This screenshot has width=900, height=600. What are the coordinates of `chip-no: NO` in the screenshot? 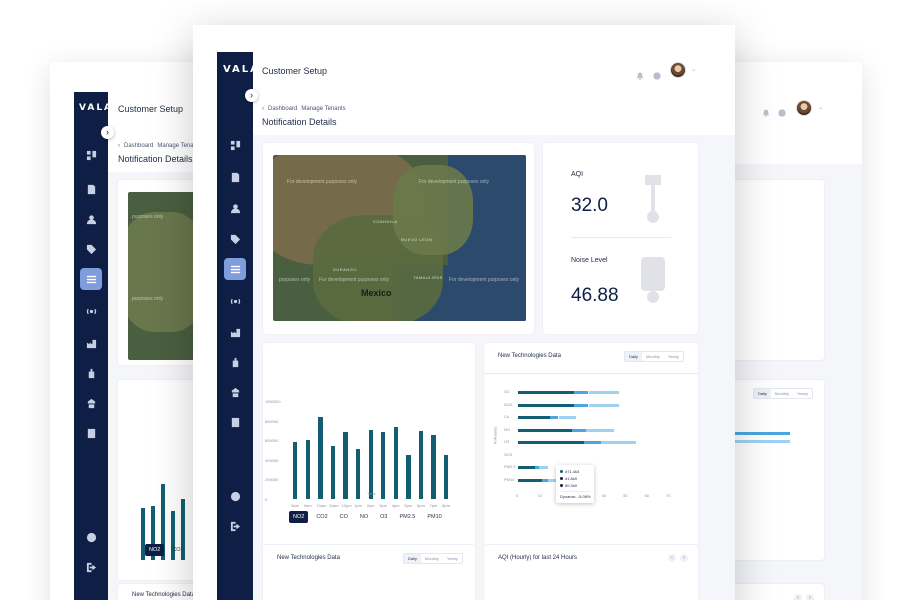 It's located at (364, 517).